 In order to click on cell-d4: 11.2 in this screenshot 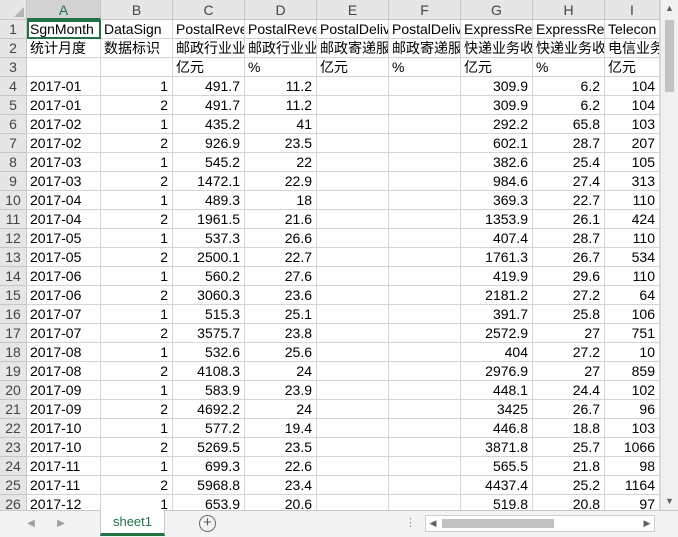, I will do `click(281, 86)`.